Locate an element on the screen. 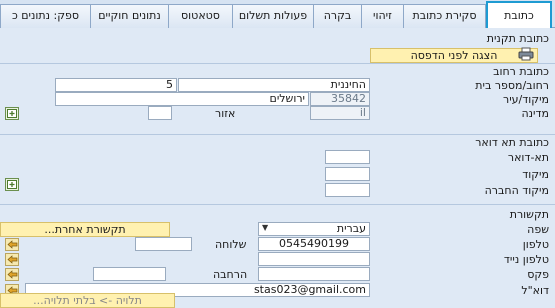 This screenshot has width=555, height=308. tab-address-overview: סקירת כתובת is located at coordinates (444, 16).